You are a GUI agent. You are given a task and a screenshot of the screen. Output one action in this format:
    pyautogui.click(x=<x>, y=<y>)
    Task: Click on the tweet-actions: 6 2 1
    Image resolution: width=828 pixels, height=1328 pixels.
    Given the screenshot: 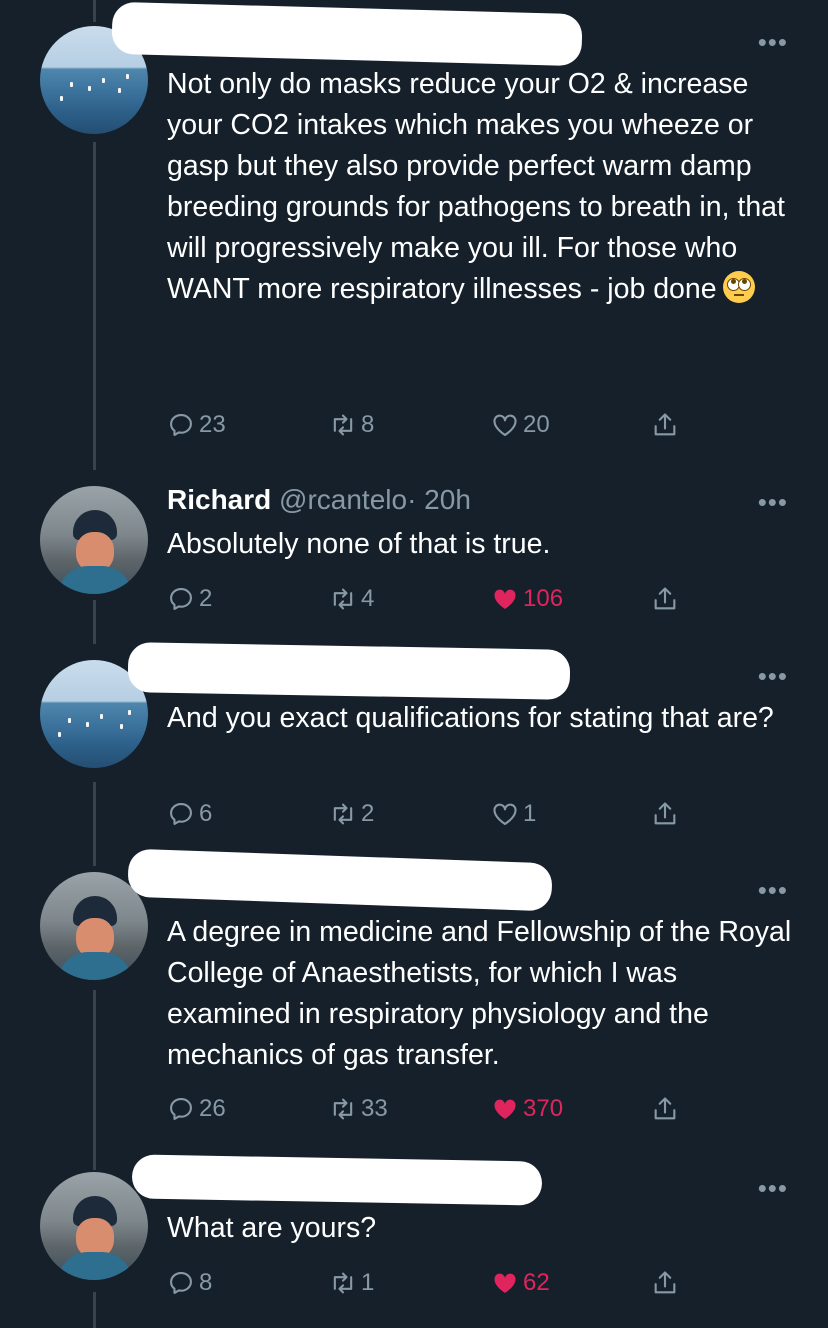 What is the action you would take?
    pyautogui.click(x=437, y=814)
    